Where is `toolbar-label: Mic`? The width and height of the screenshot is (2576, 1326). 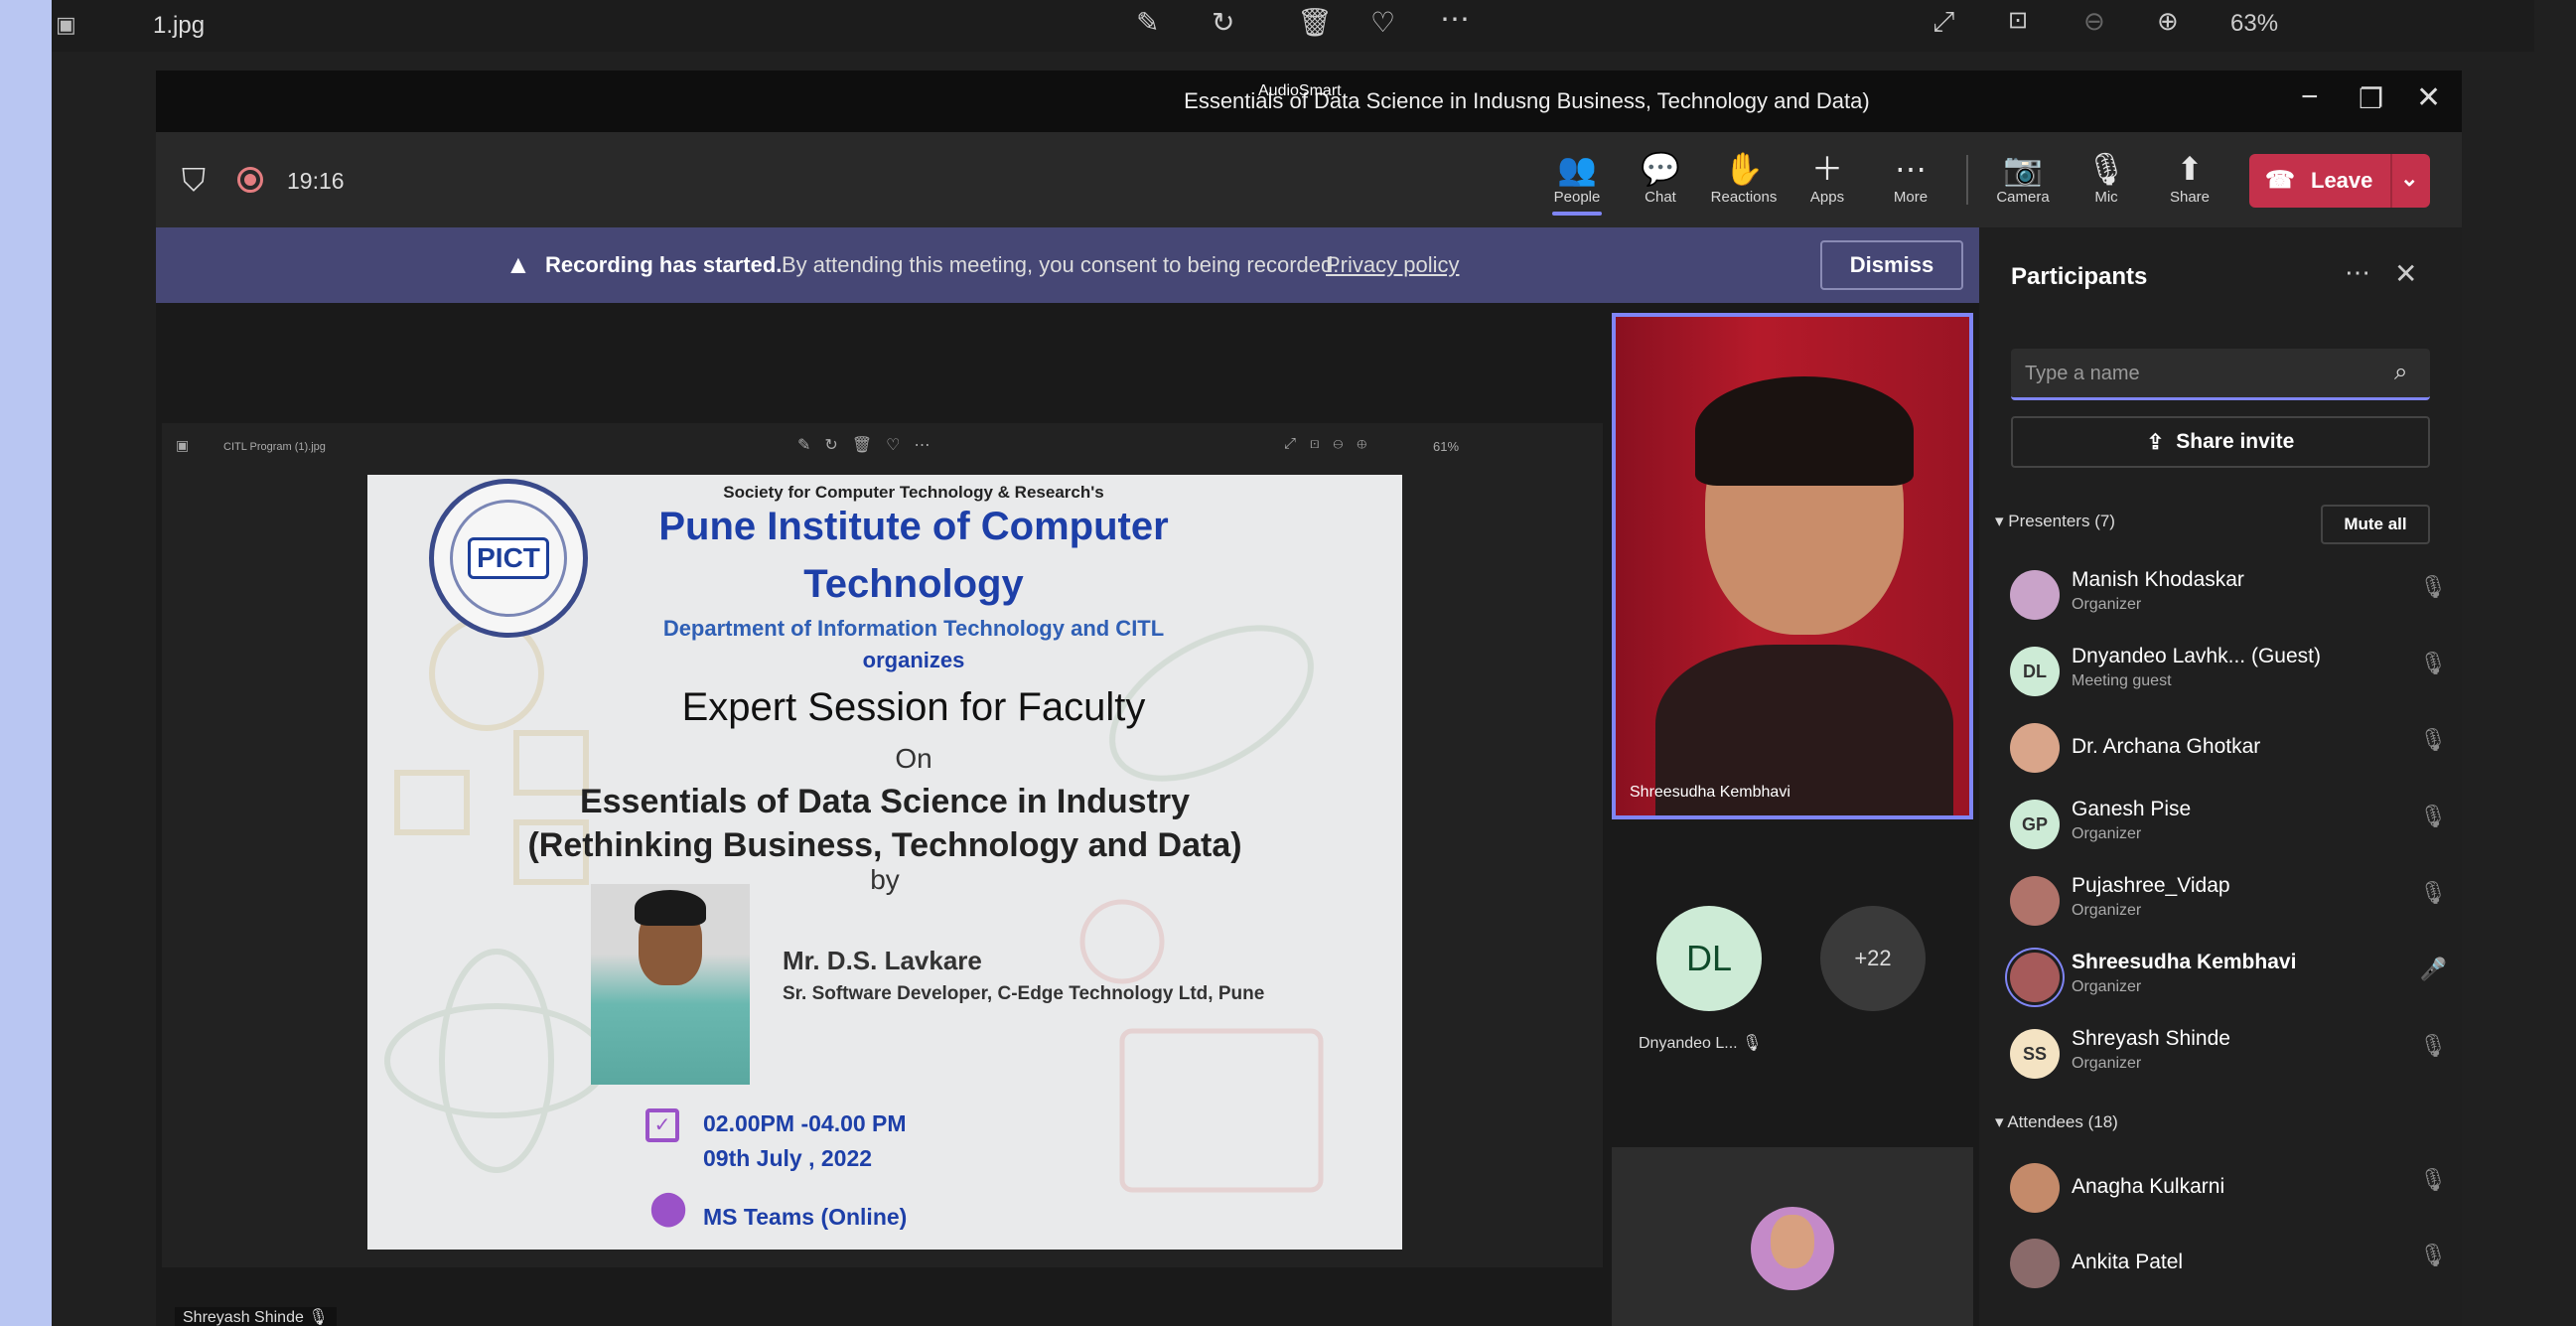
toolbar-label: Mic is located at coordinates (2106, 197).